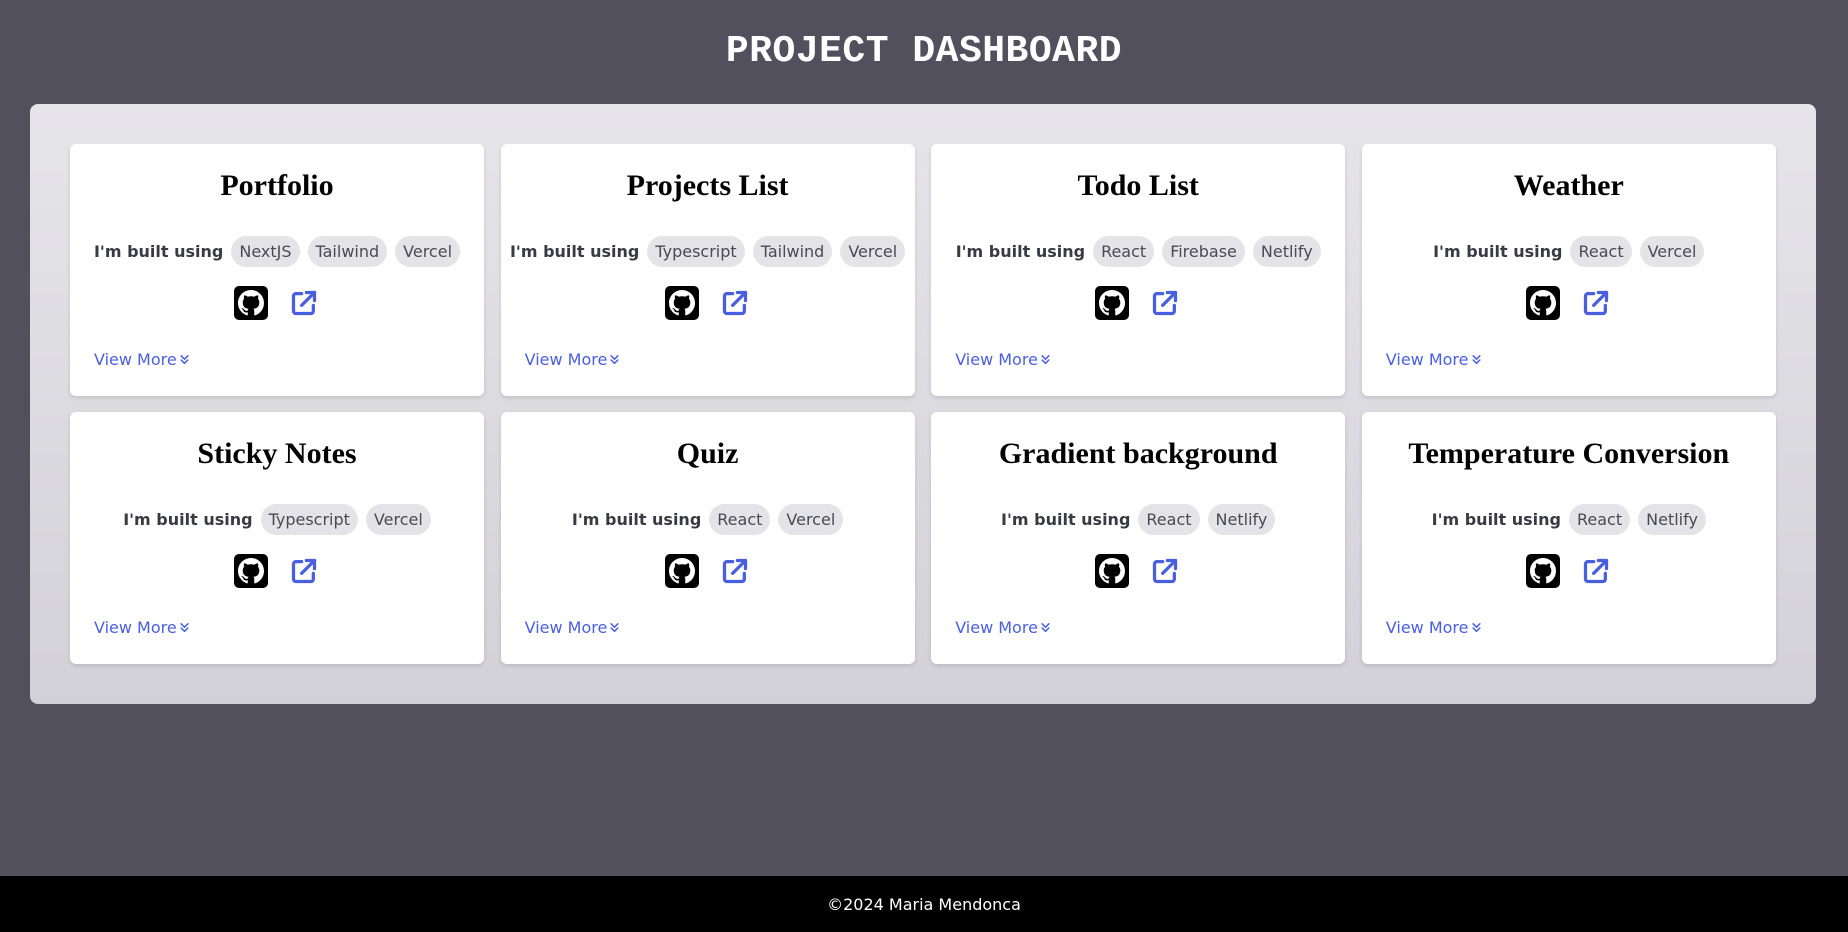 The width and height of the screenshot is (1848, 932). Describe the element at coordinates (707, 453) in the screenshot. I see `project-title: Quiz` at that location.